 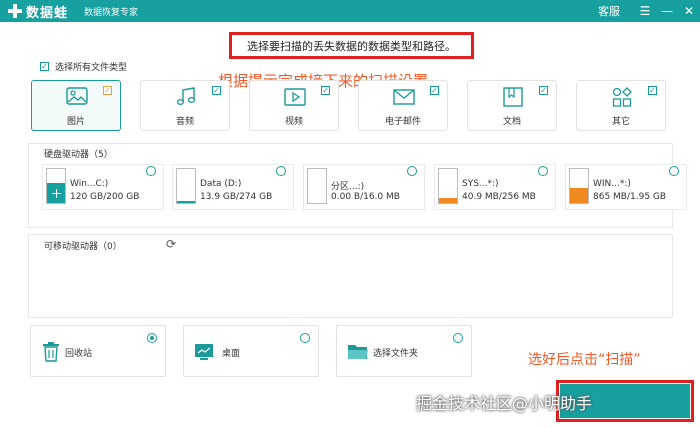 I want to click on instruction-heading: 选择要扫描的丢失数据的数据类型和路径。, so click(x=351, y=45).